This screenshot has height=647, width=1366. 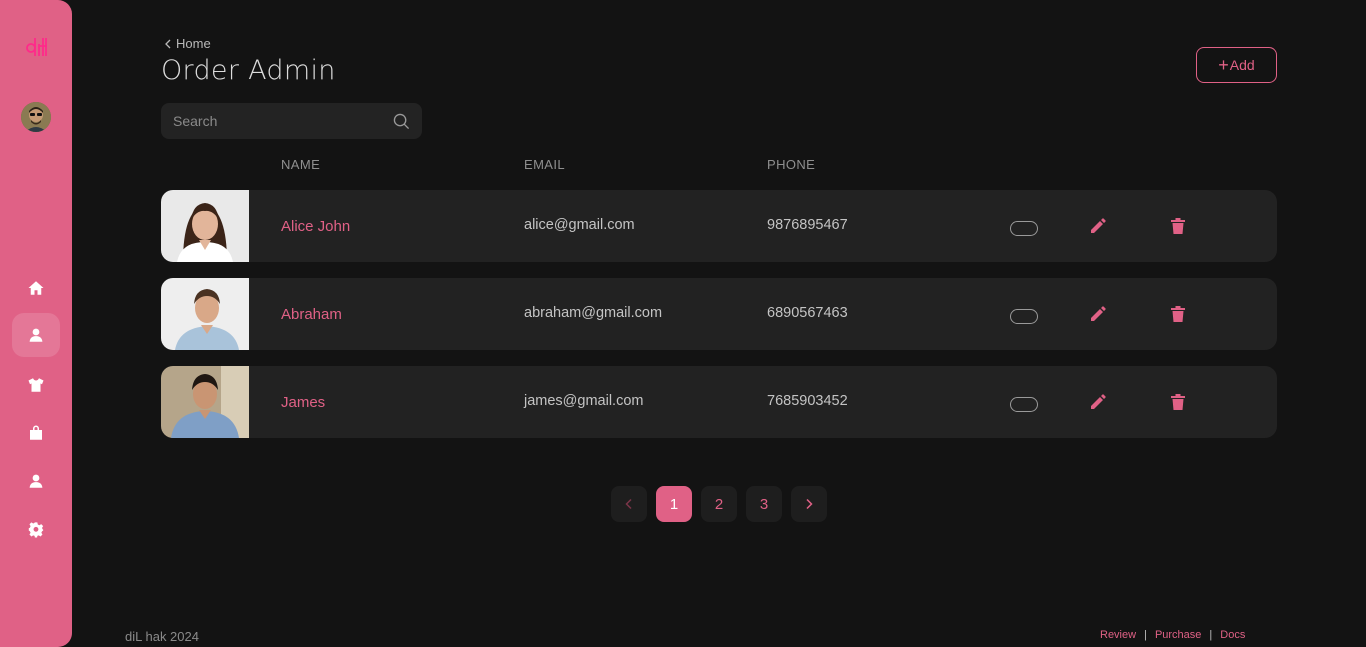 I want to click on add-button: + Add, so click(x=1236, y=65).